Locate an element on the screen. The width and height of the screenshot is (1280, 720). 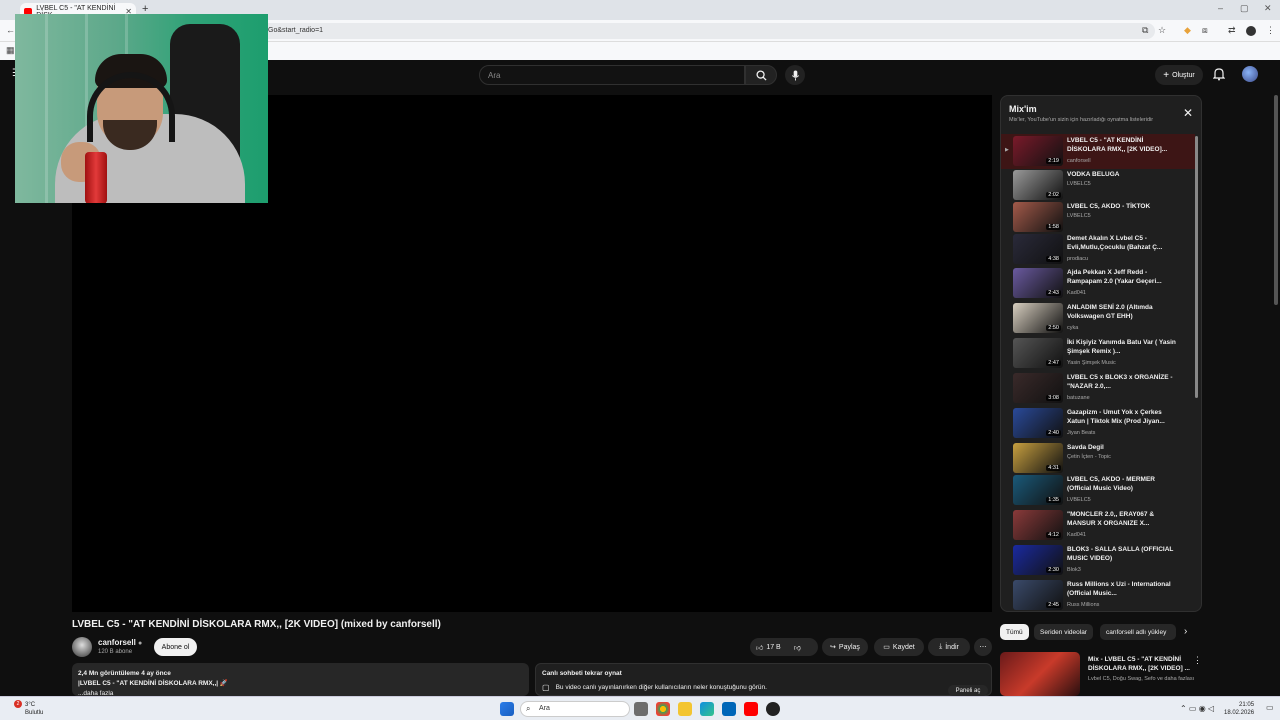
subscribe-button: Abone ol is located at coordinates (175, 647).